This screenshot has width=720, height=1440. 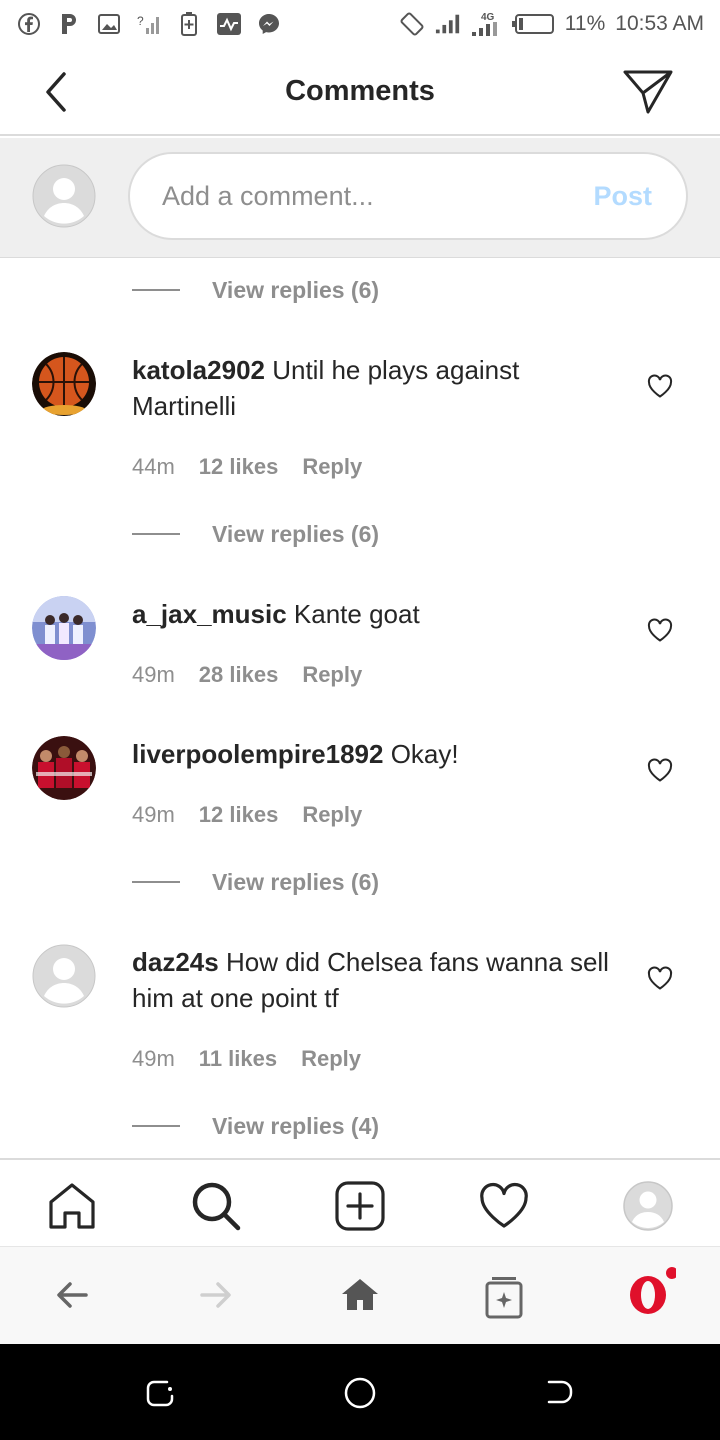 I want to click on signal-icon, so click(x=448, y=24).